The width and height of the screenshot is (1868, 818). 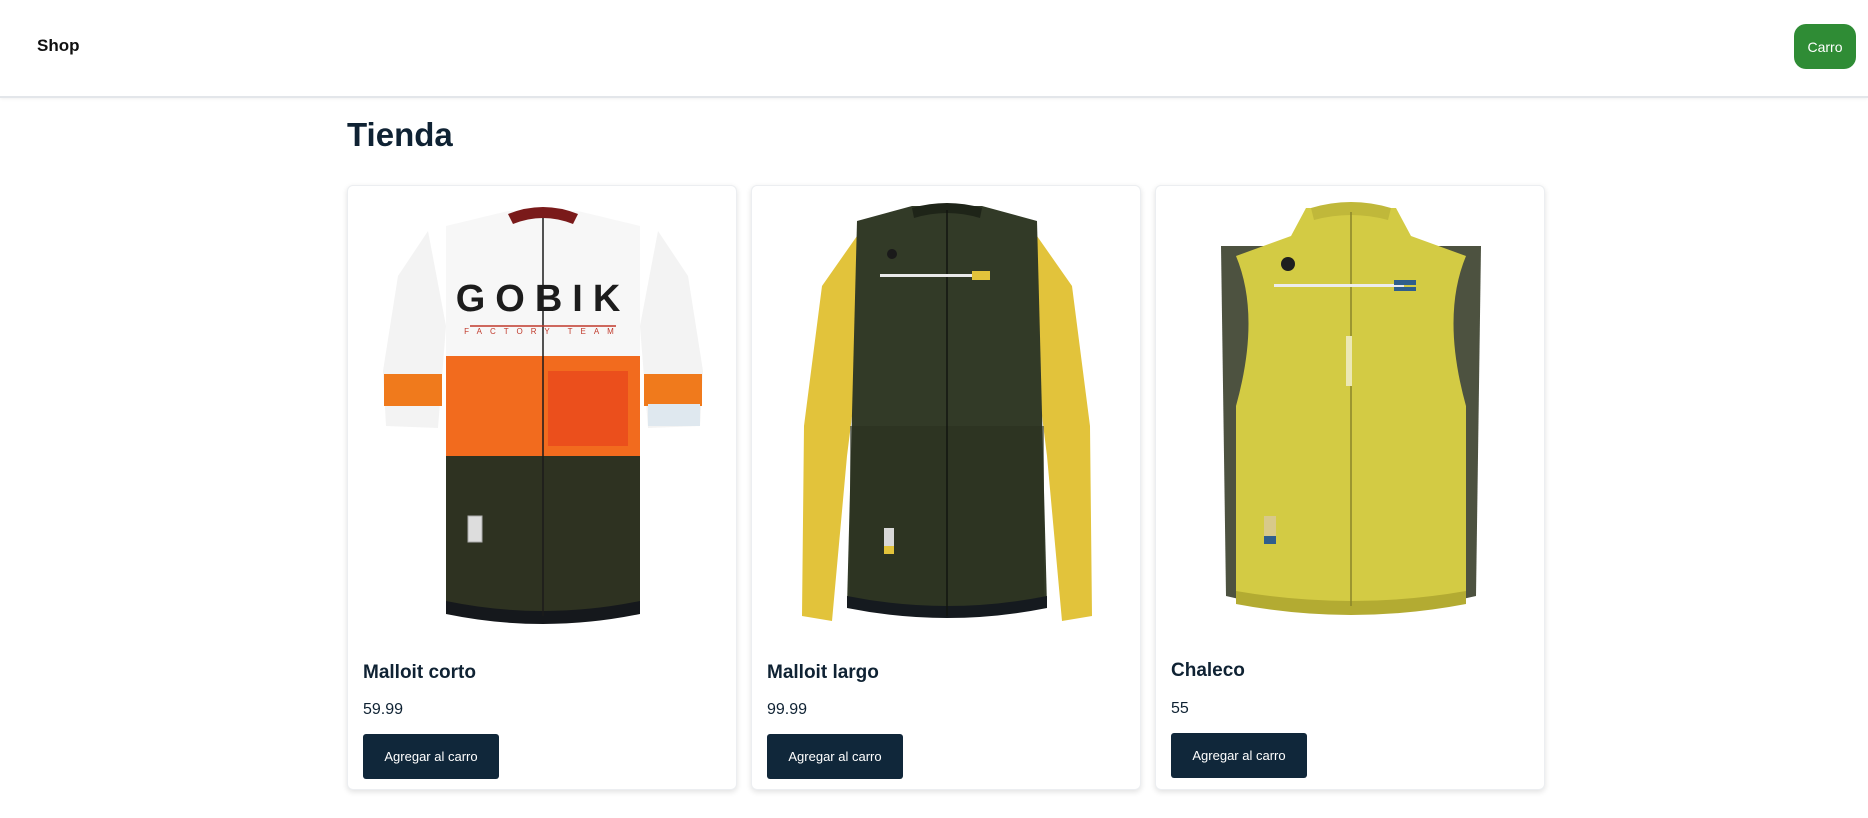 What do you see at coordinates (1180, 708) in the screenshot?
I see `product-price: 55` at bounding box center [1180, 708].